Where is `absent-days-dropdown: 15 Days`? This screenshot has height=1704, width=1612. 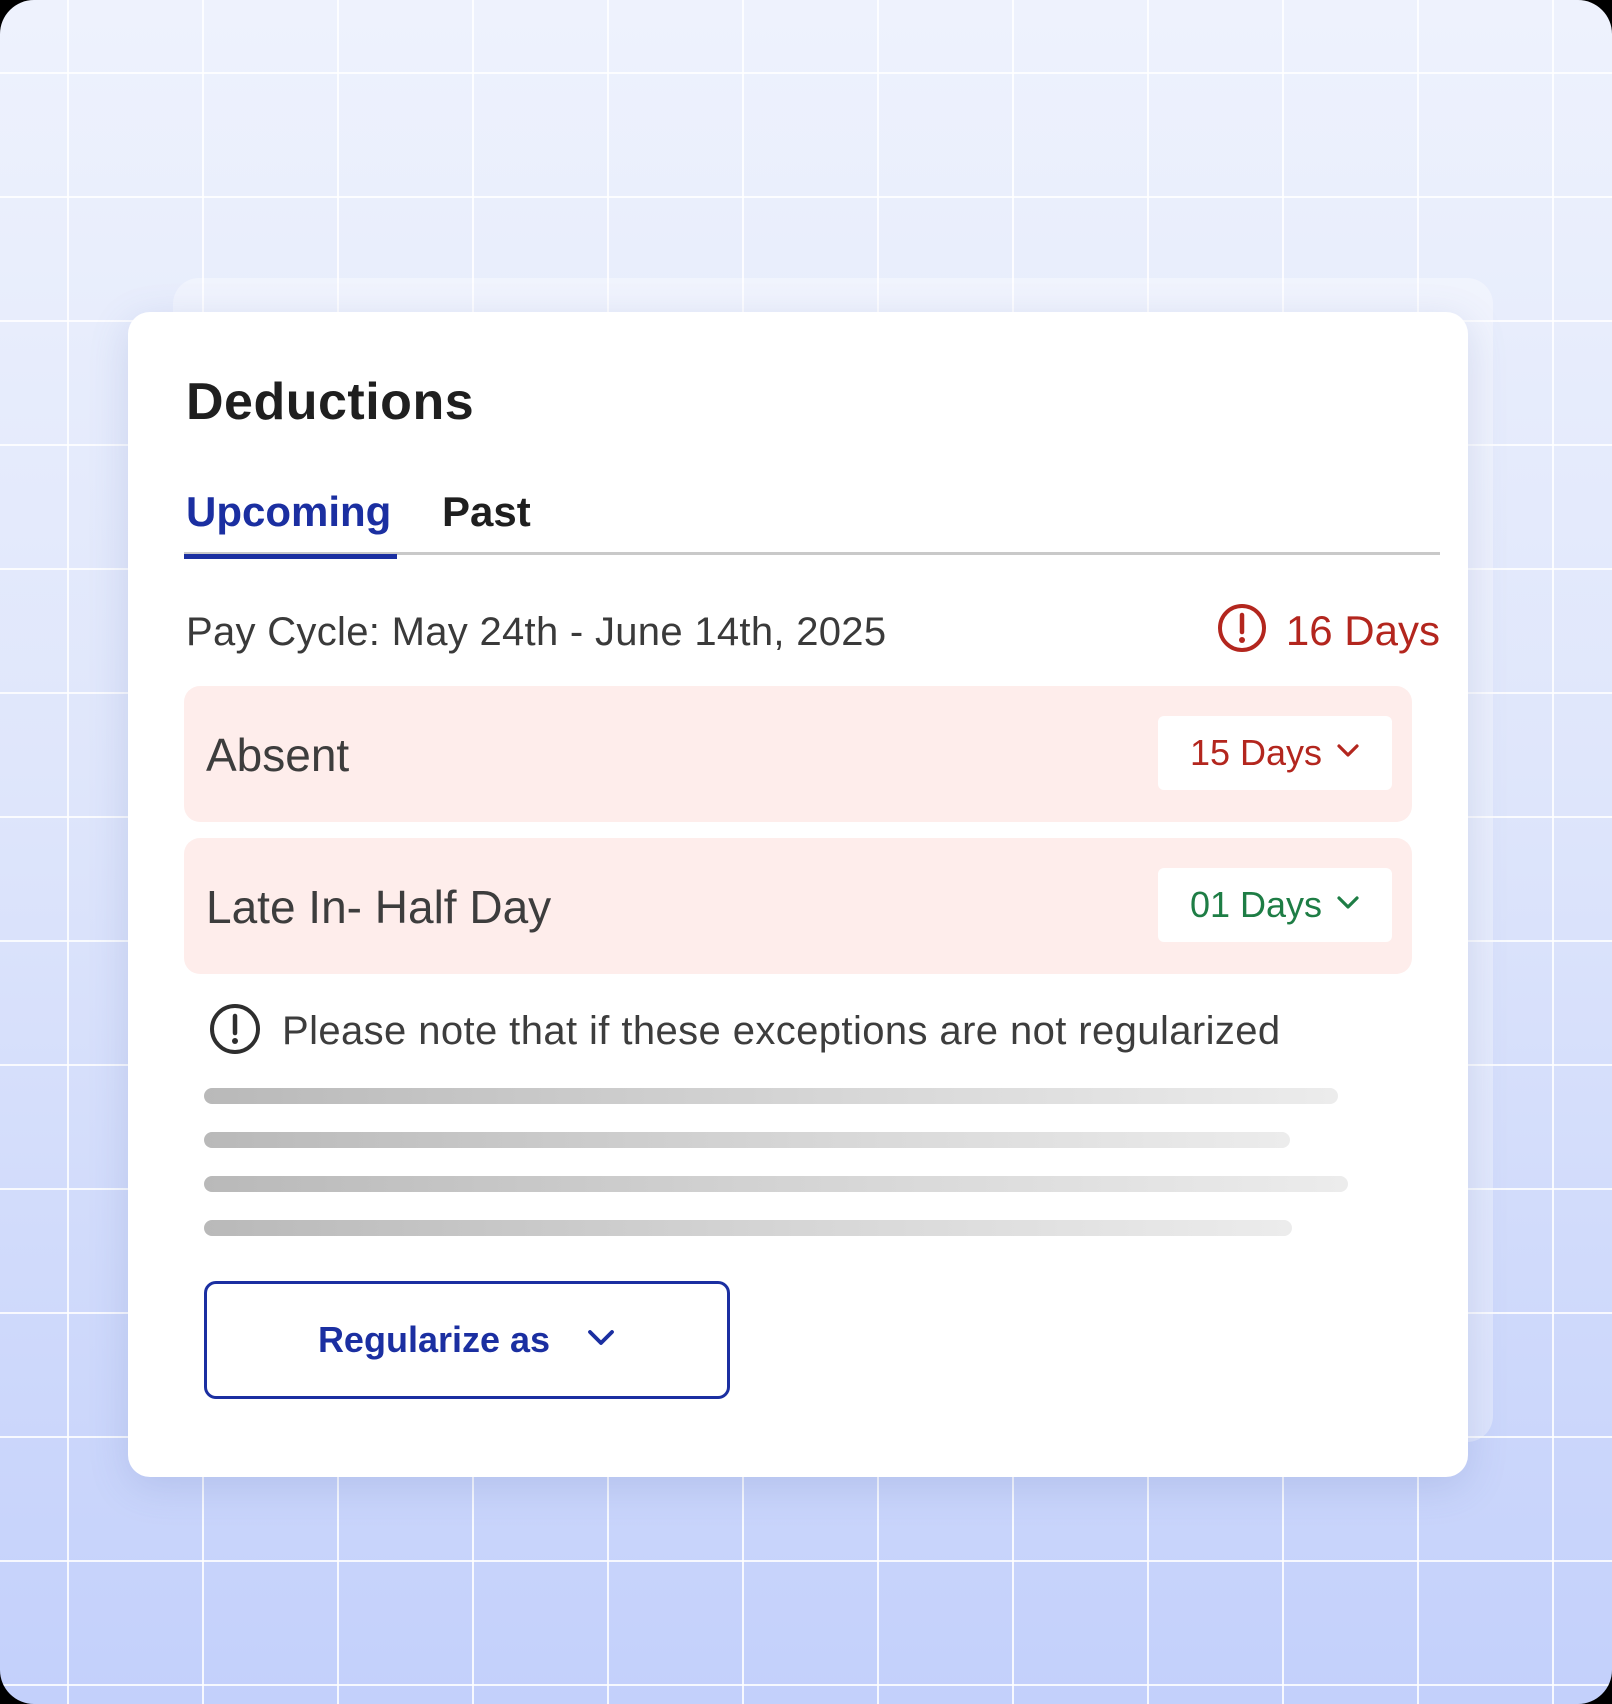
absent-days-dropdown: 15 Days is located at coordinates (1275, 753).